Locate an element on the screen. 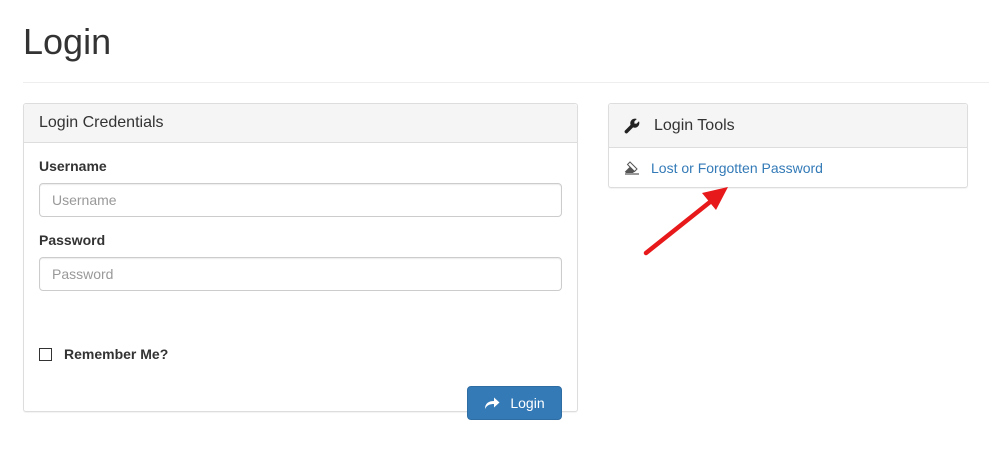 Image resolution: width=989 pixels, height=472 pixels. tool-item-forgotten-password: Lost or Forgotten Password is located at coordinates (788, 168).